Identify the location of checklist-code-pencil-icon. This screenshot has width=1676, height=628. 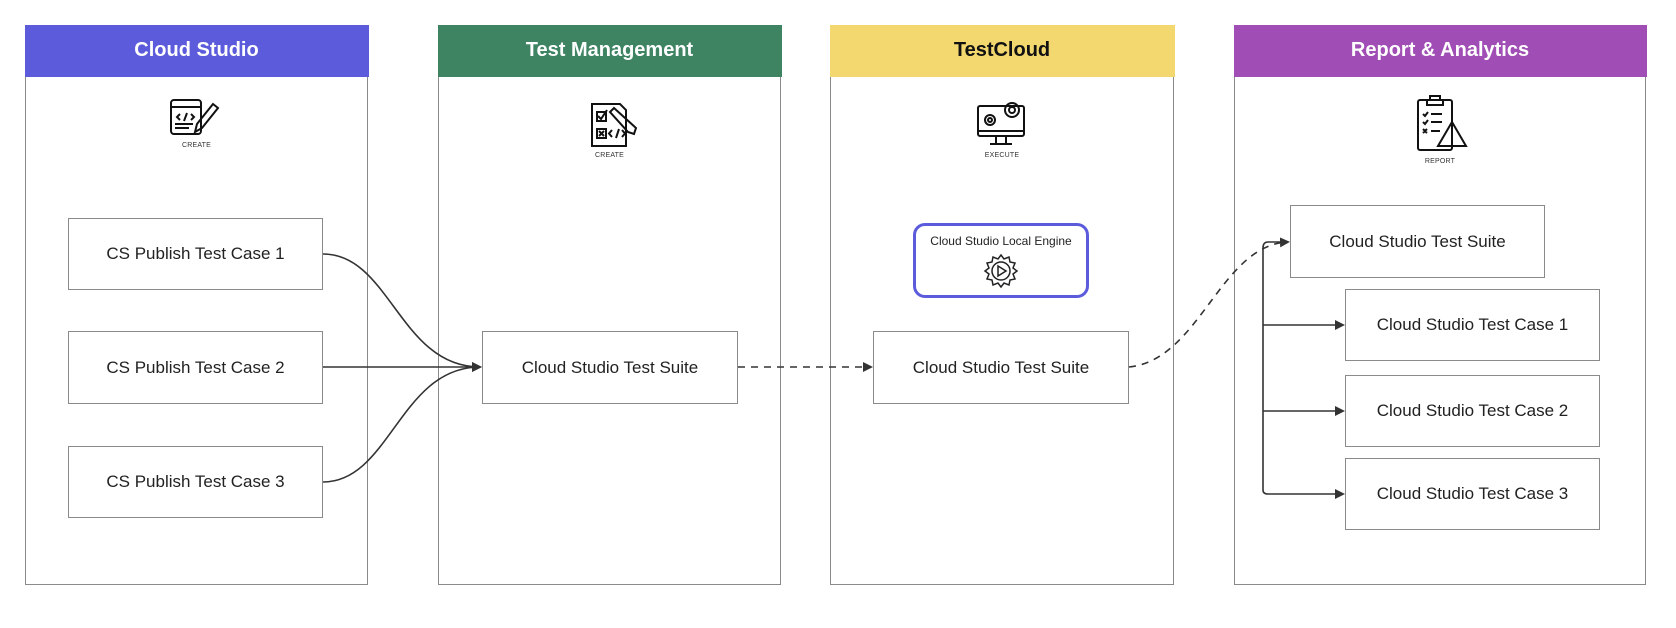
(613, 125).